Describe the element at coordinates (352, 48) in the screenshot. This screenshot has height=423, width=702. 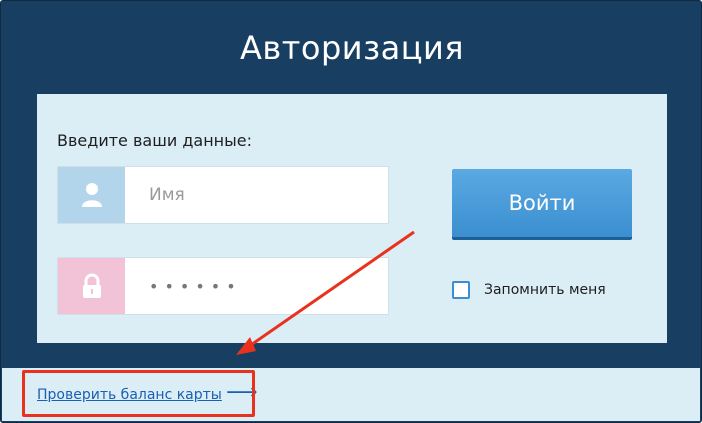
I see `page-title: Авторизация` at that location.